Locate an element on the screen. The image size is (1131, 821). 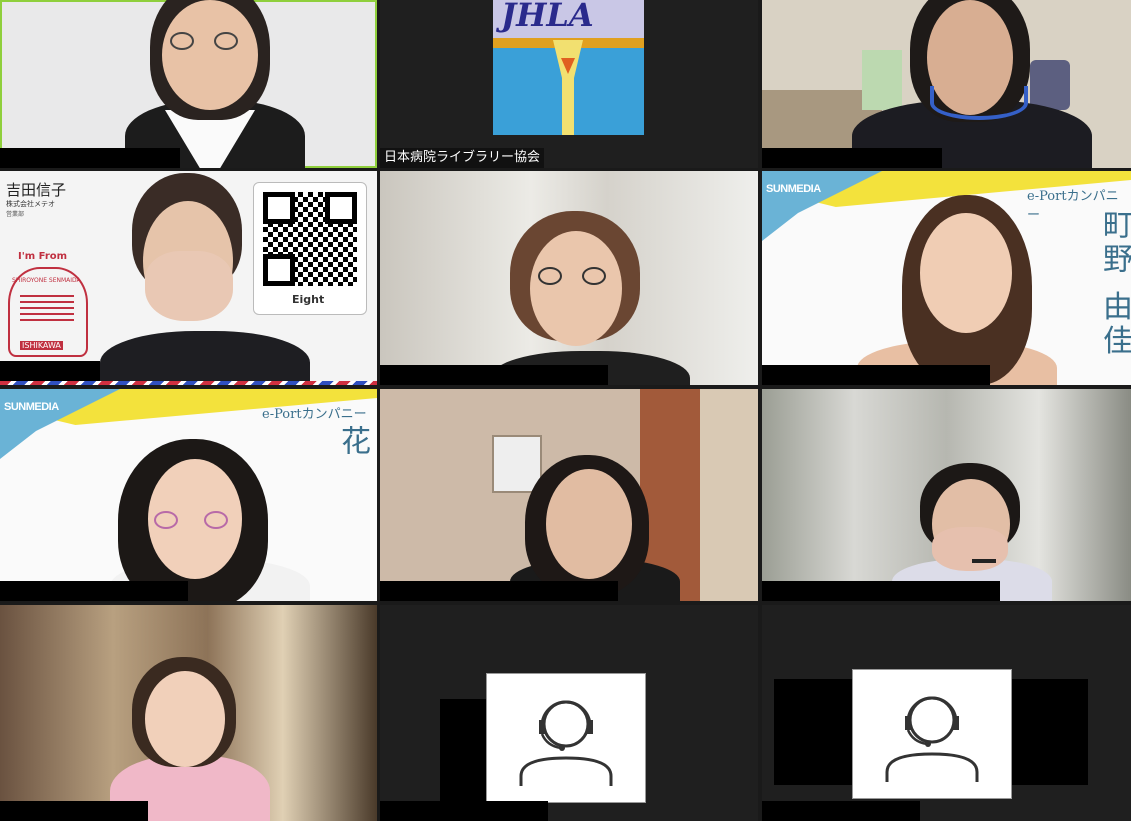
avatar-shadow is located at coordinates (465, 754).